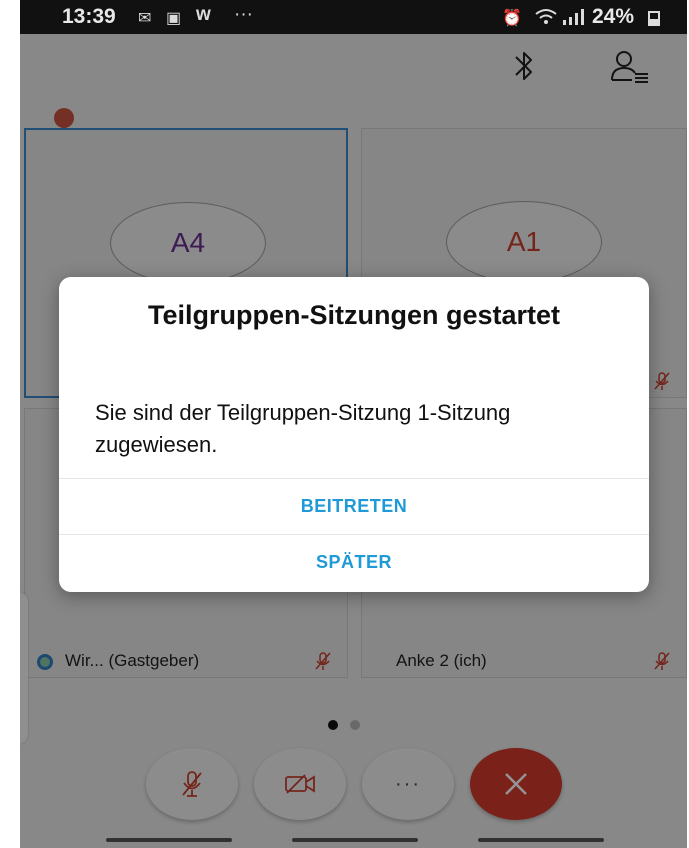  Describe the element at coordinates (89, 16) in the screenshot. I see `status-time: 13:39` at that location.